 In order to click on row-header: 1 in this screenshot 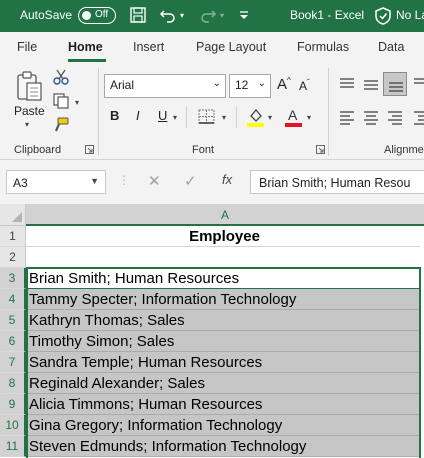, I will do `click(13, 236)`.